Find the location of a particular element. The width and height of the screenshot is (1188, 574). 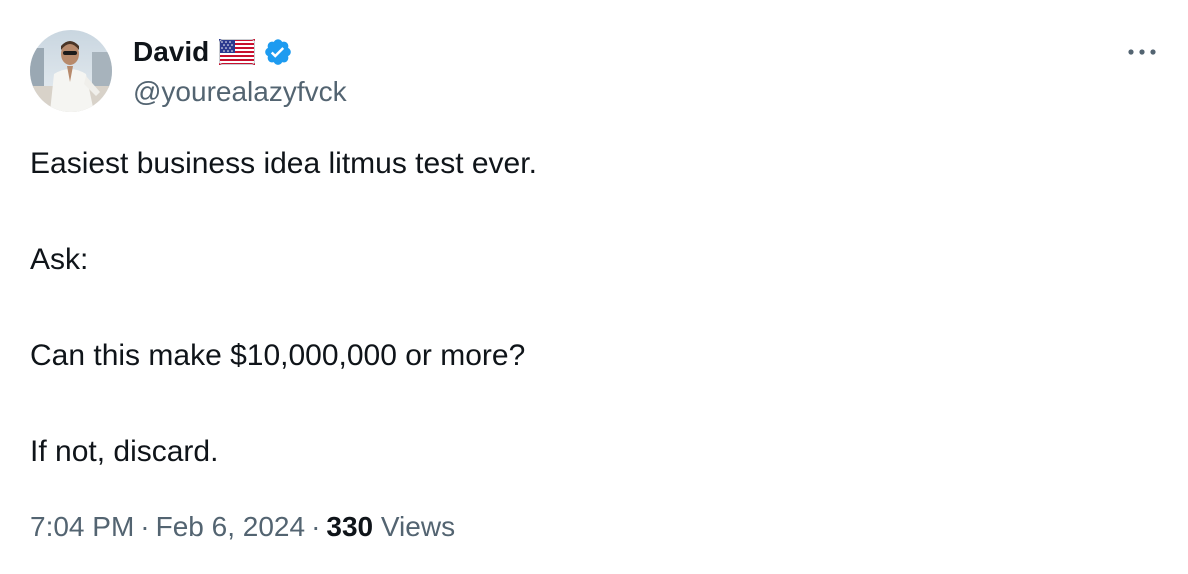

author-display-name: David is located at coordinates (171, 52).